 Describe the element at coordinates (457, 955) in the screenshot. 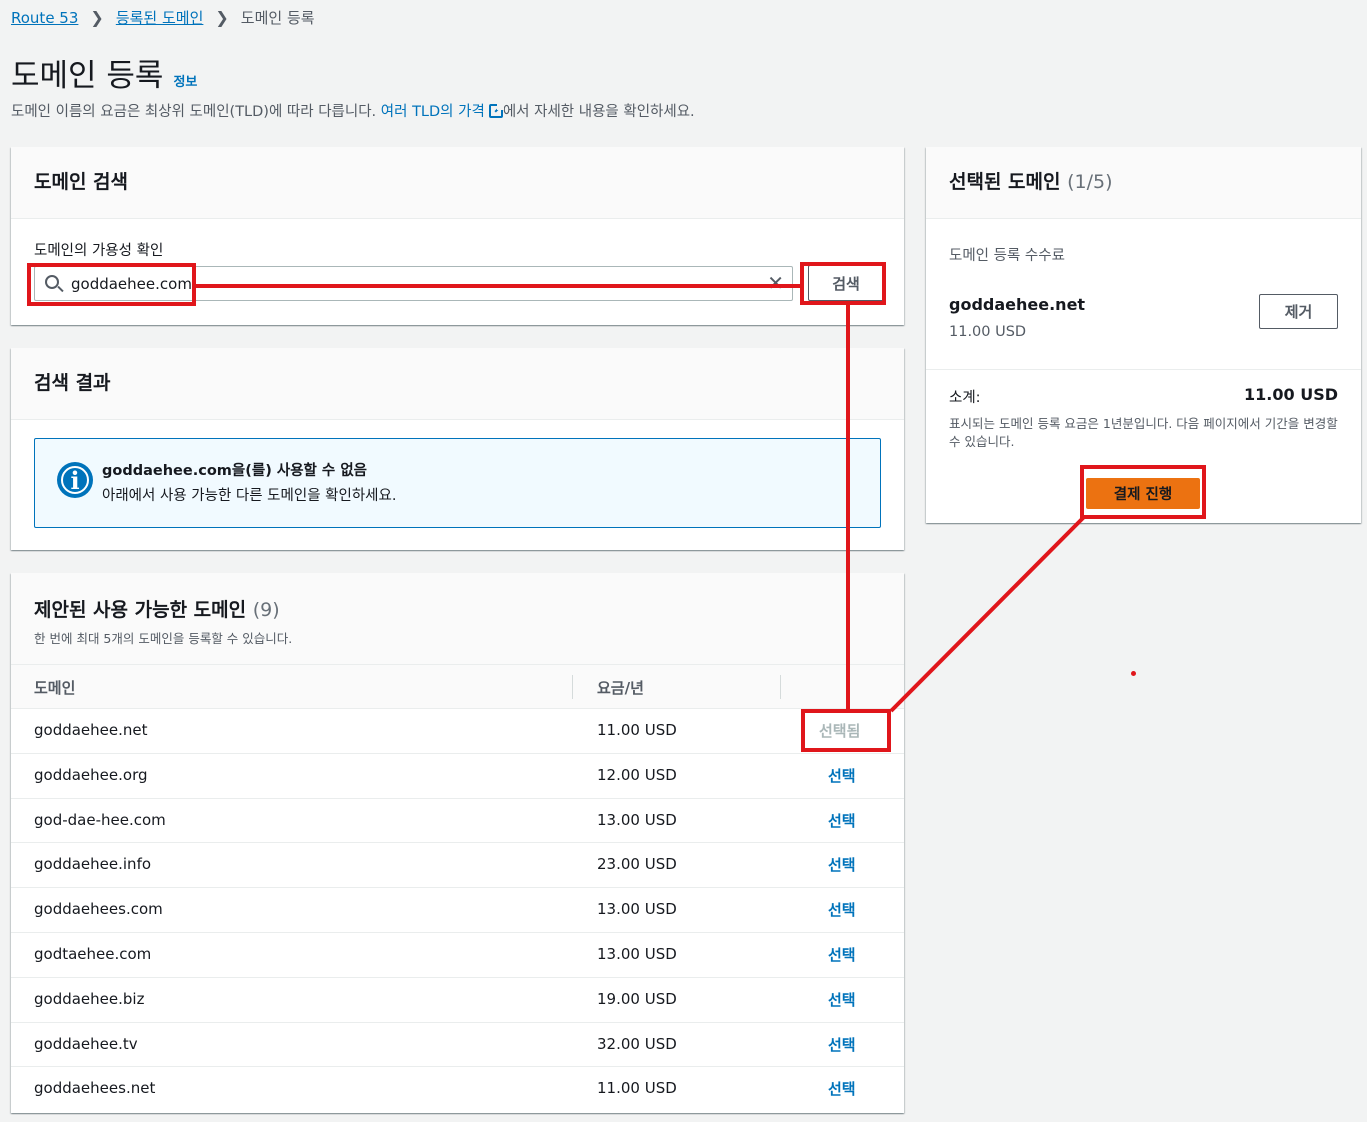

I see `table-row: godtaehee.com 13.00 USD 선택` at that location.